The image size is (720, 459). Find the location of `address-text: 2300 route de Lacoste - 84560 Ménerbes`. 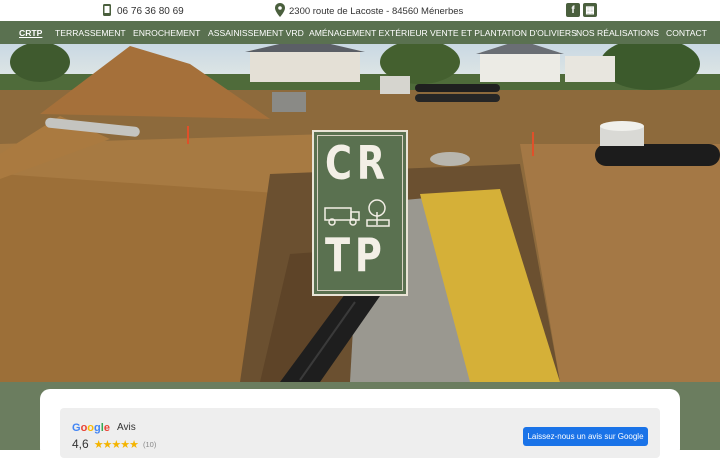

address-text: 2300 route de Lacoste - 84560 Ménerbes is located at coordinates (376, 11).